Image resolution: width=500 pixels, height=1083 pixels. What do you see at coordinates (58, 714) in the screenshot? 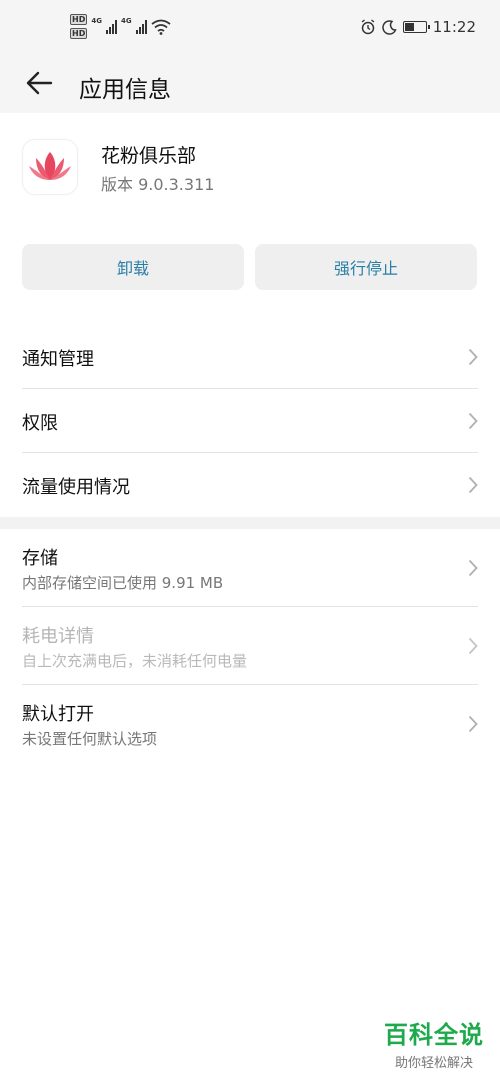
I see `list-item-label: 默认打开` at bounding box center [58, 714].